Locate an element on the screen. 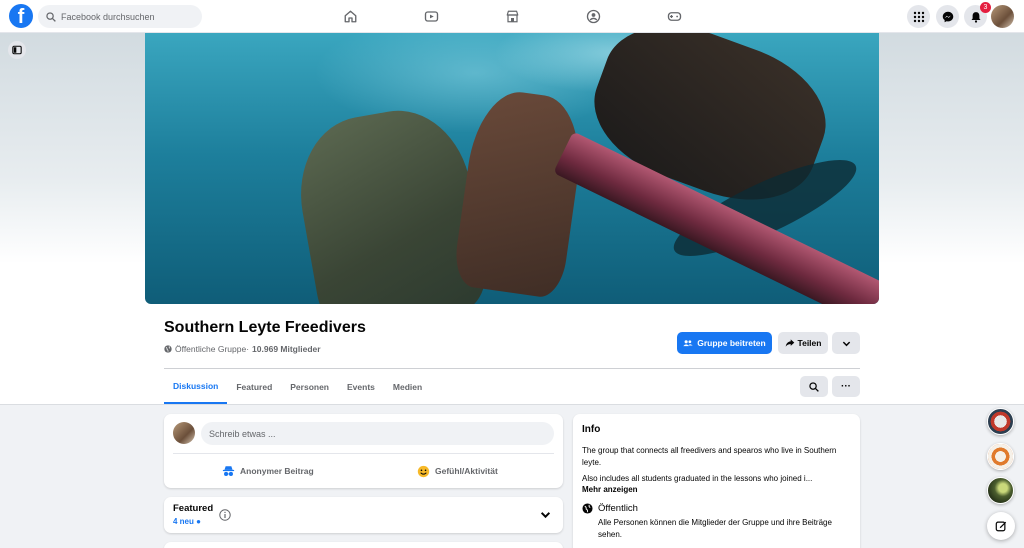  sidebar-panel-icon is located at coordinates (17, 50).